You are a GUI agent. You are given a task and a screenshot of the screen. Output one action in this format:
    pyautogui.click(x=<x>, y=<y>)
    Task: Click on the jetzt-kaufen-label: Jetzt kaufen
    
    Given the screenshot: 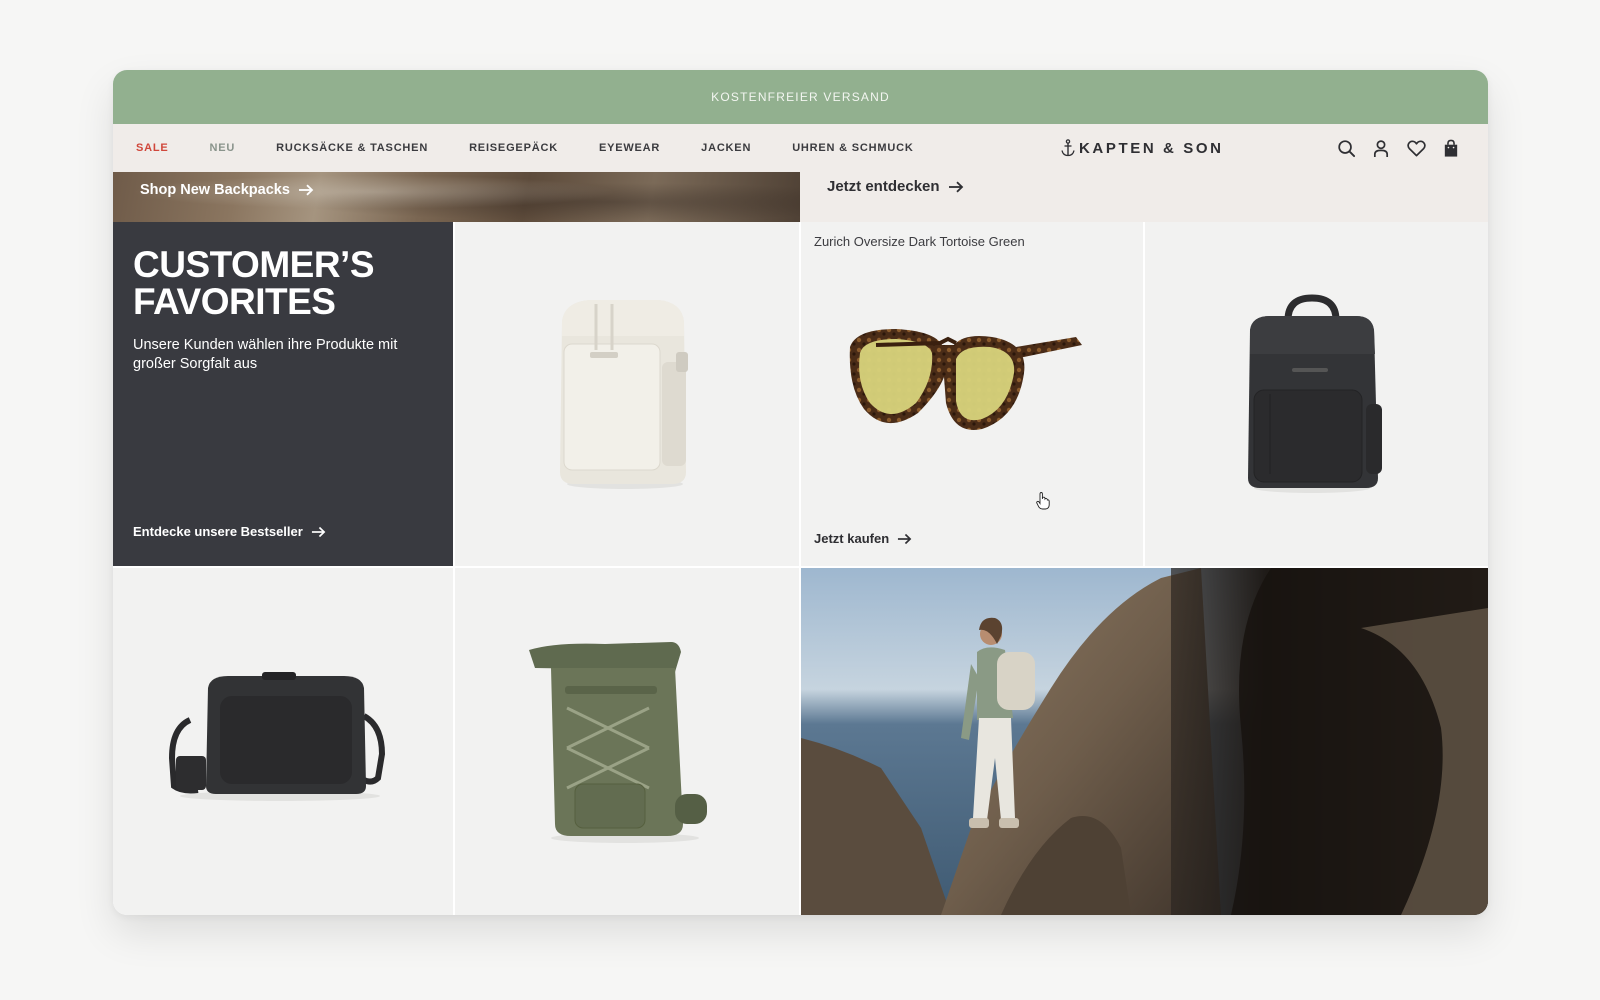 What is the action you would take?
    pyautogui.click(x=852, y=538)
    